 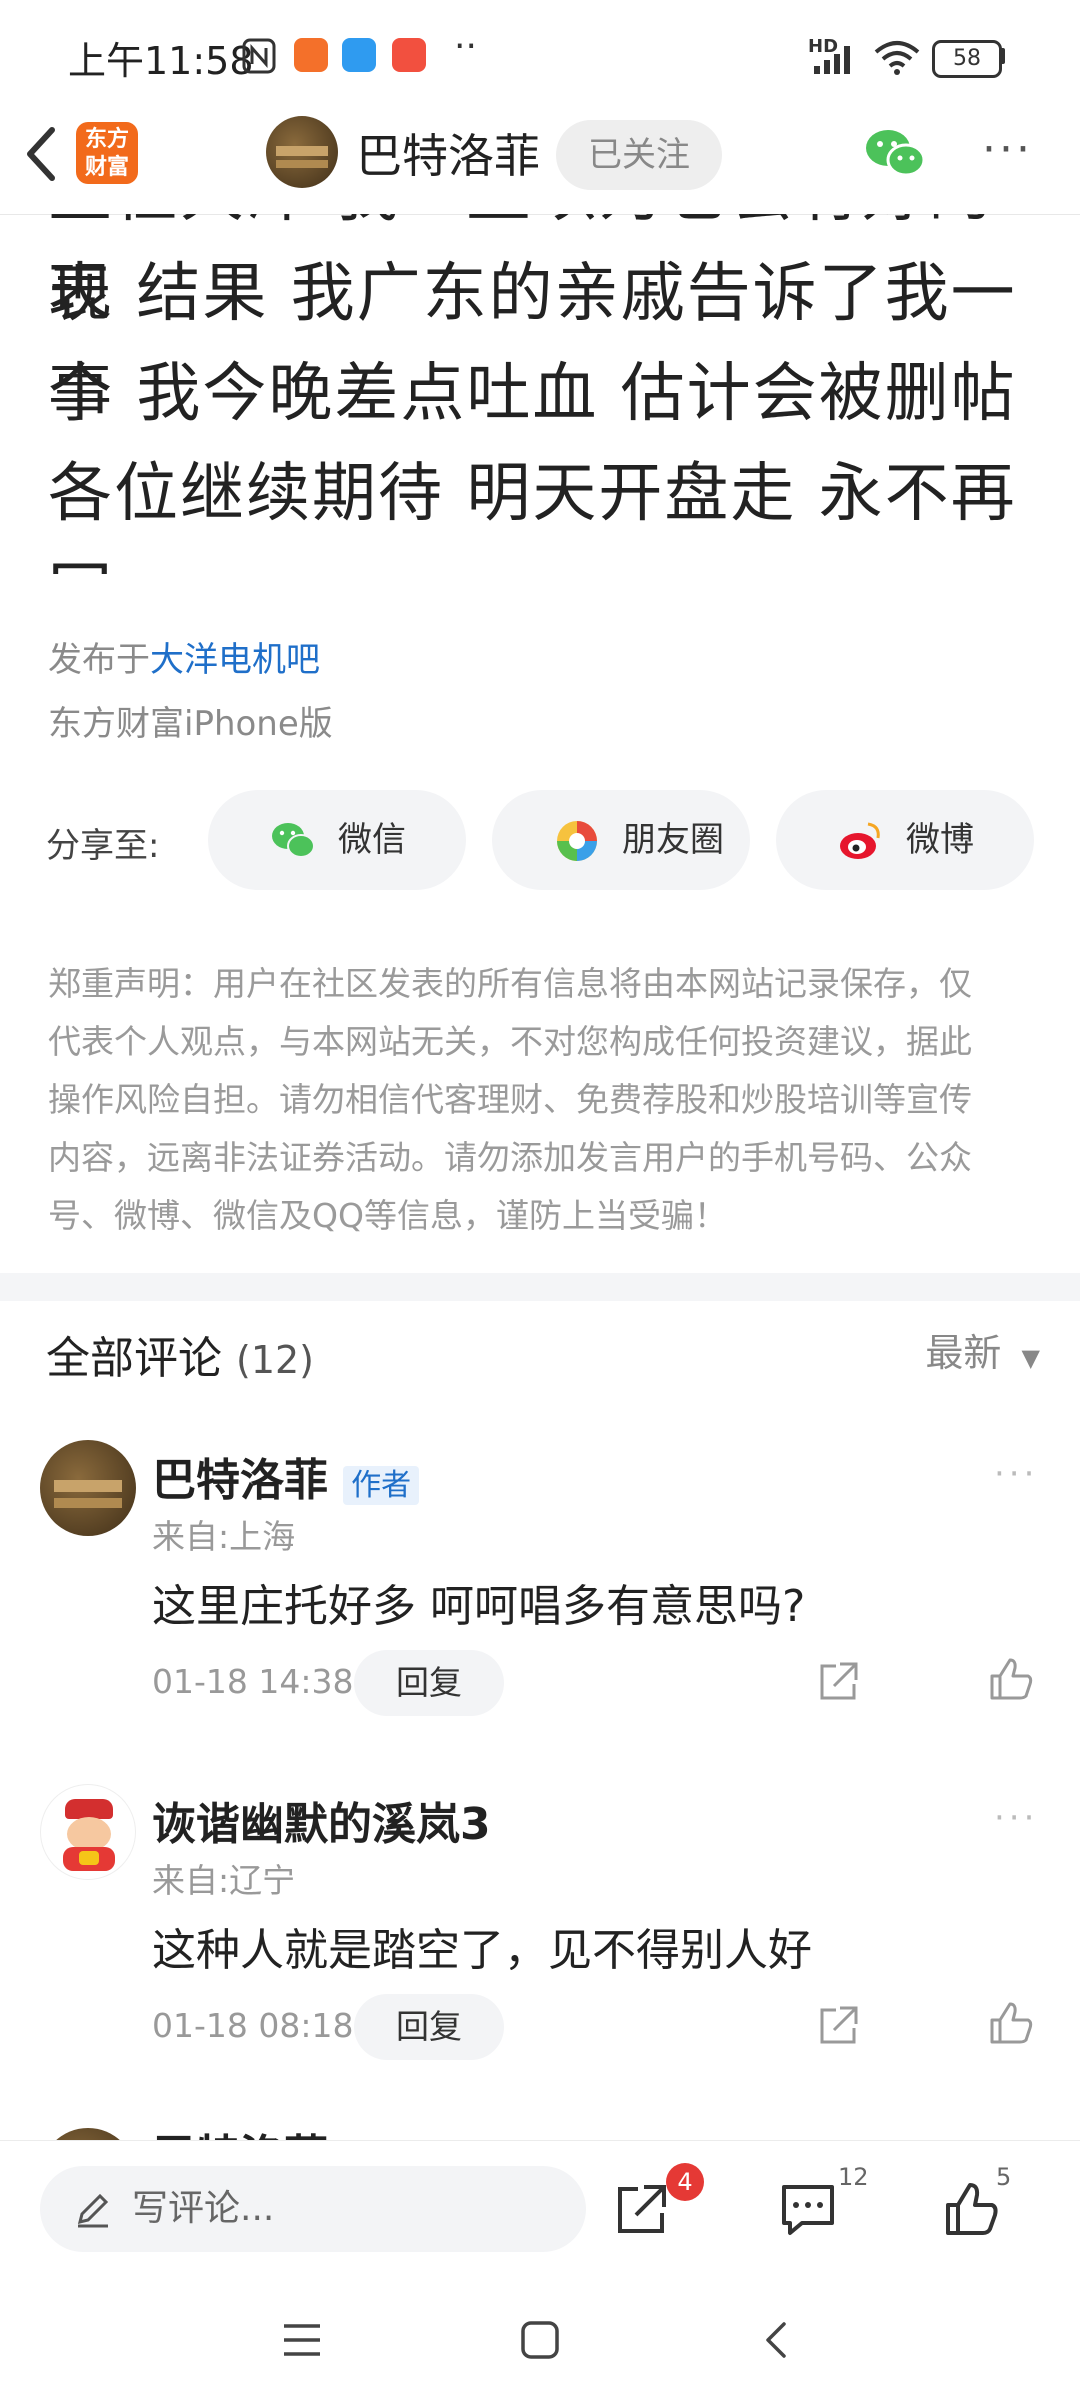 What do you see at coordinates (106, 139) in the screenshot?
I see `app-logo-line1: 东方` at bounding box center [106, 139].